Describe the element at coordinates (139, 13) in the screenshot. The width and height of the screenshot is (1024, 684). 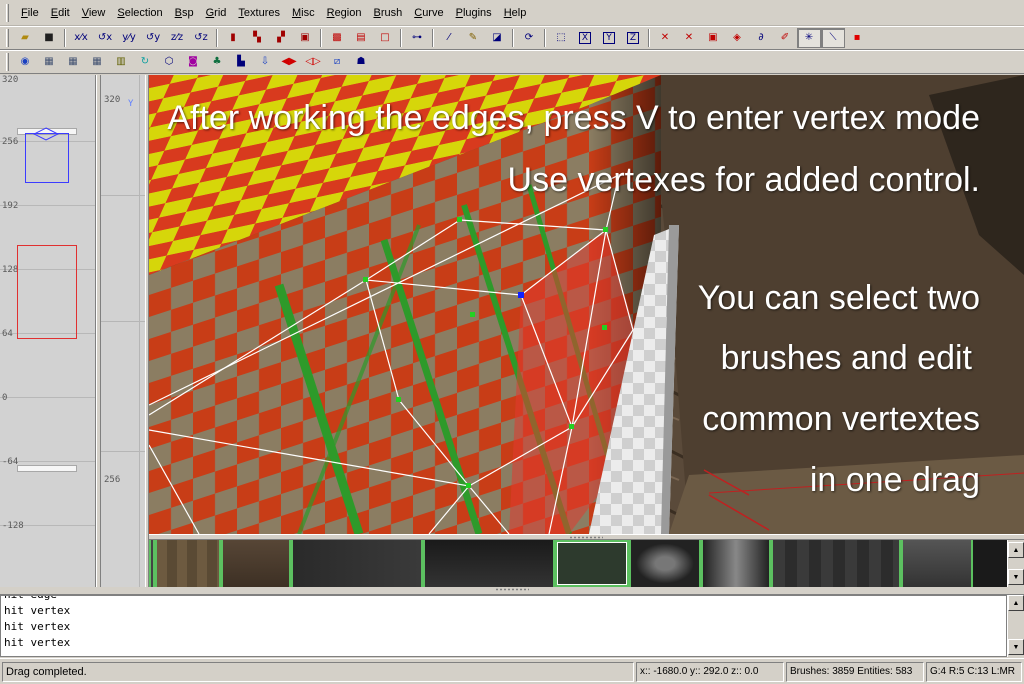
I see `menu-selection: Selection` at that location.